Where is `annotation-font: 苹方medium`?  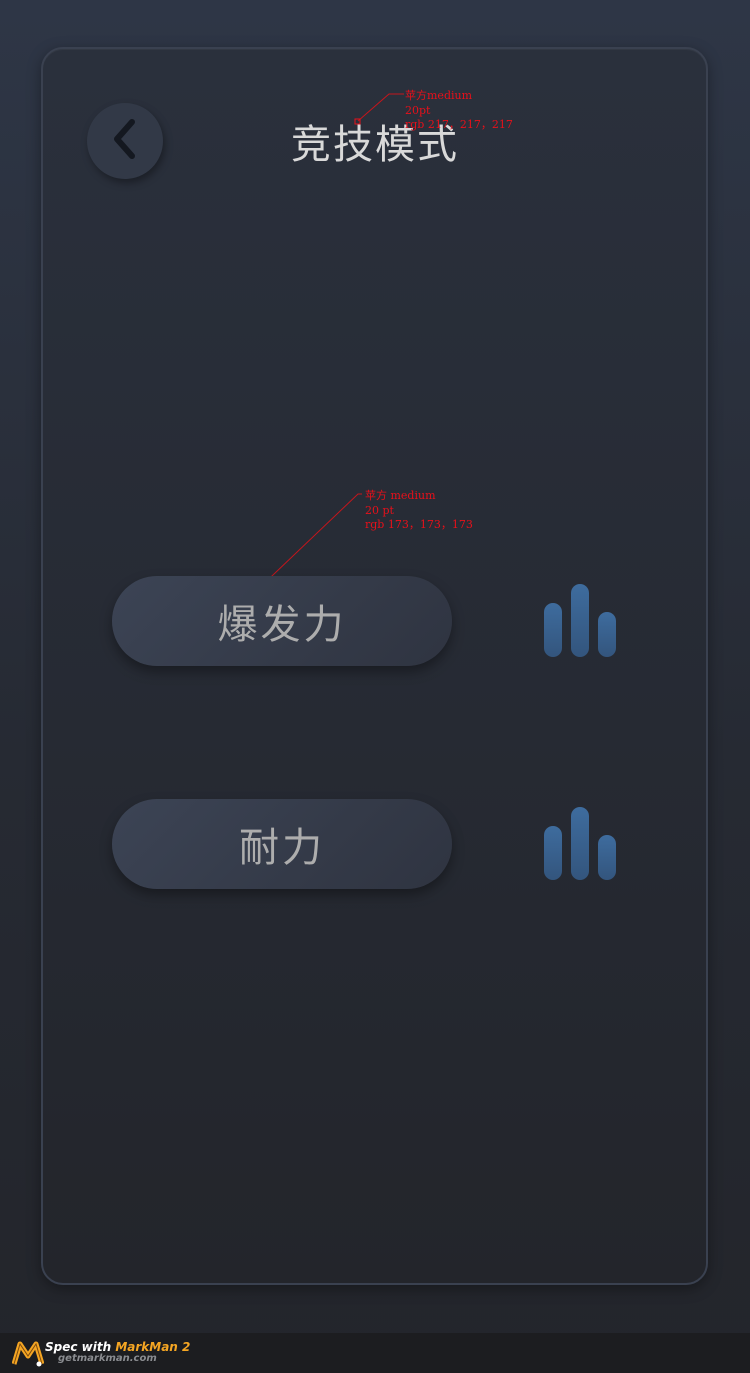 annotation-font: 苹方medium is located at coordinates (439, 95).